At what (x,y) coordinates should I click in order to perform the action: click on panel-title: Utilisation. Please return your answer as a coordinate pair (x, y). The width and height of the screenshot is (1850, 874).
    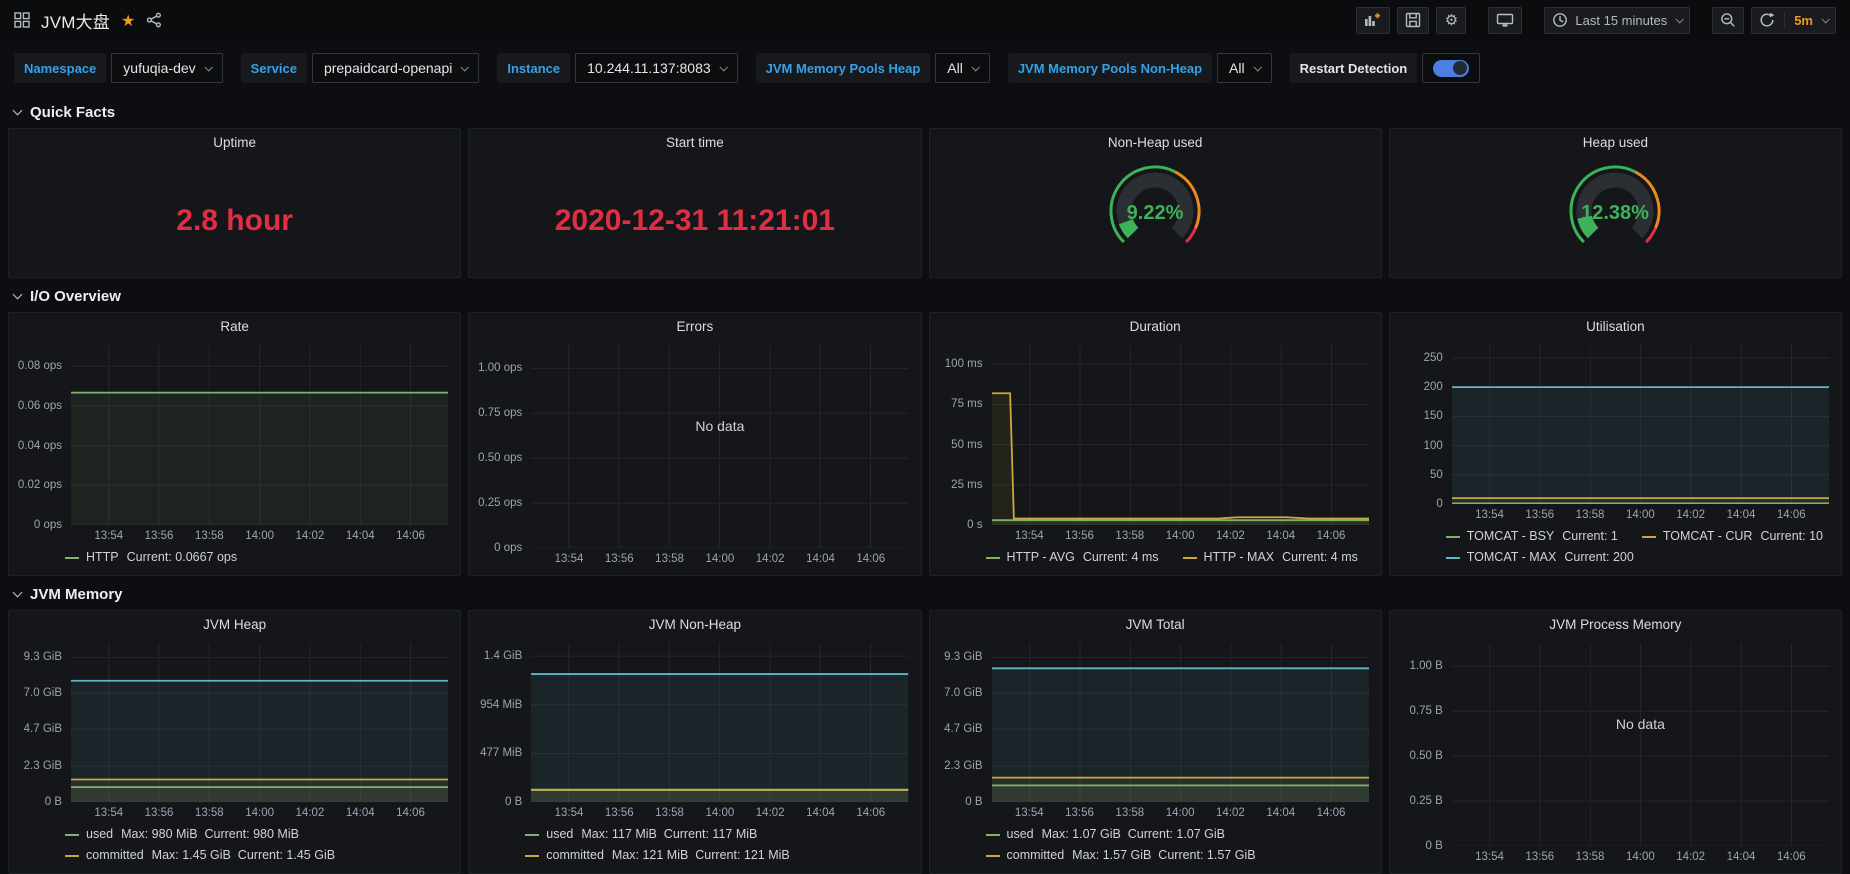
    Looking at the image, I should click on (1615, 326).